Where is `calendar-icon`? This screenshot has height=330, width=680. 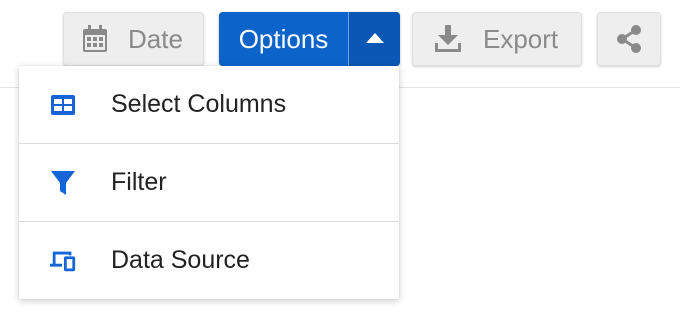
calendar-icon is located at coordinates (95, 39).